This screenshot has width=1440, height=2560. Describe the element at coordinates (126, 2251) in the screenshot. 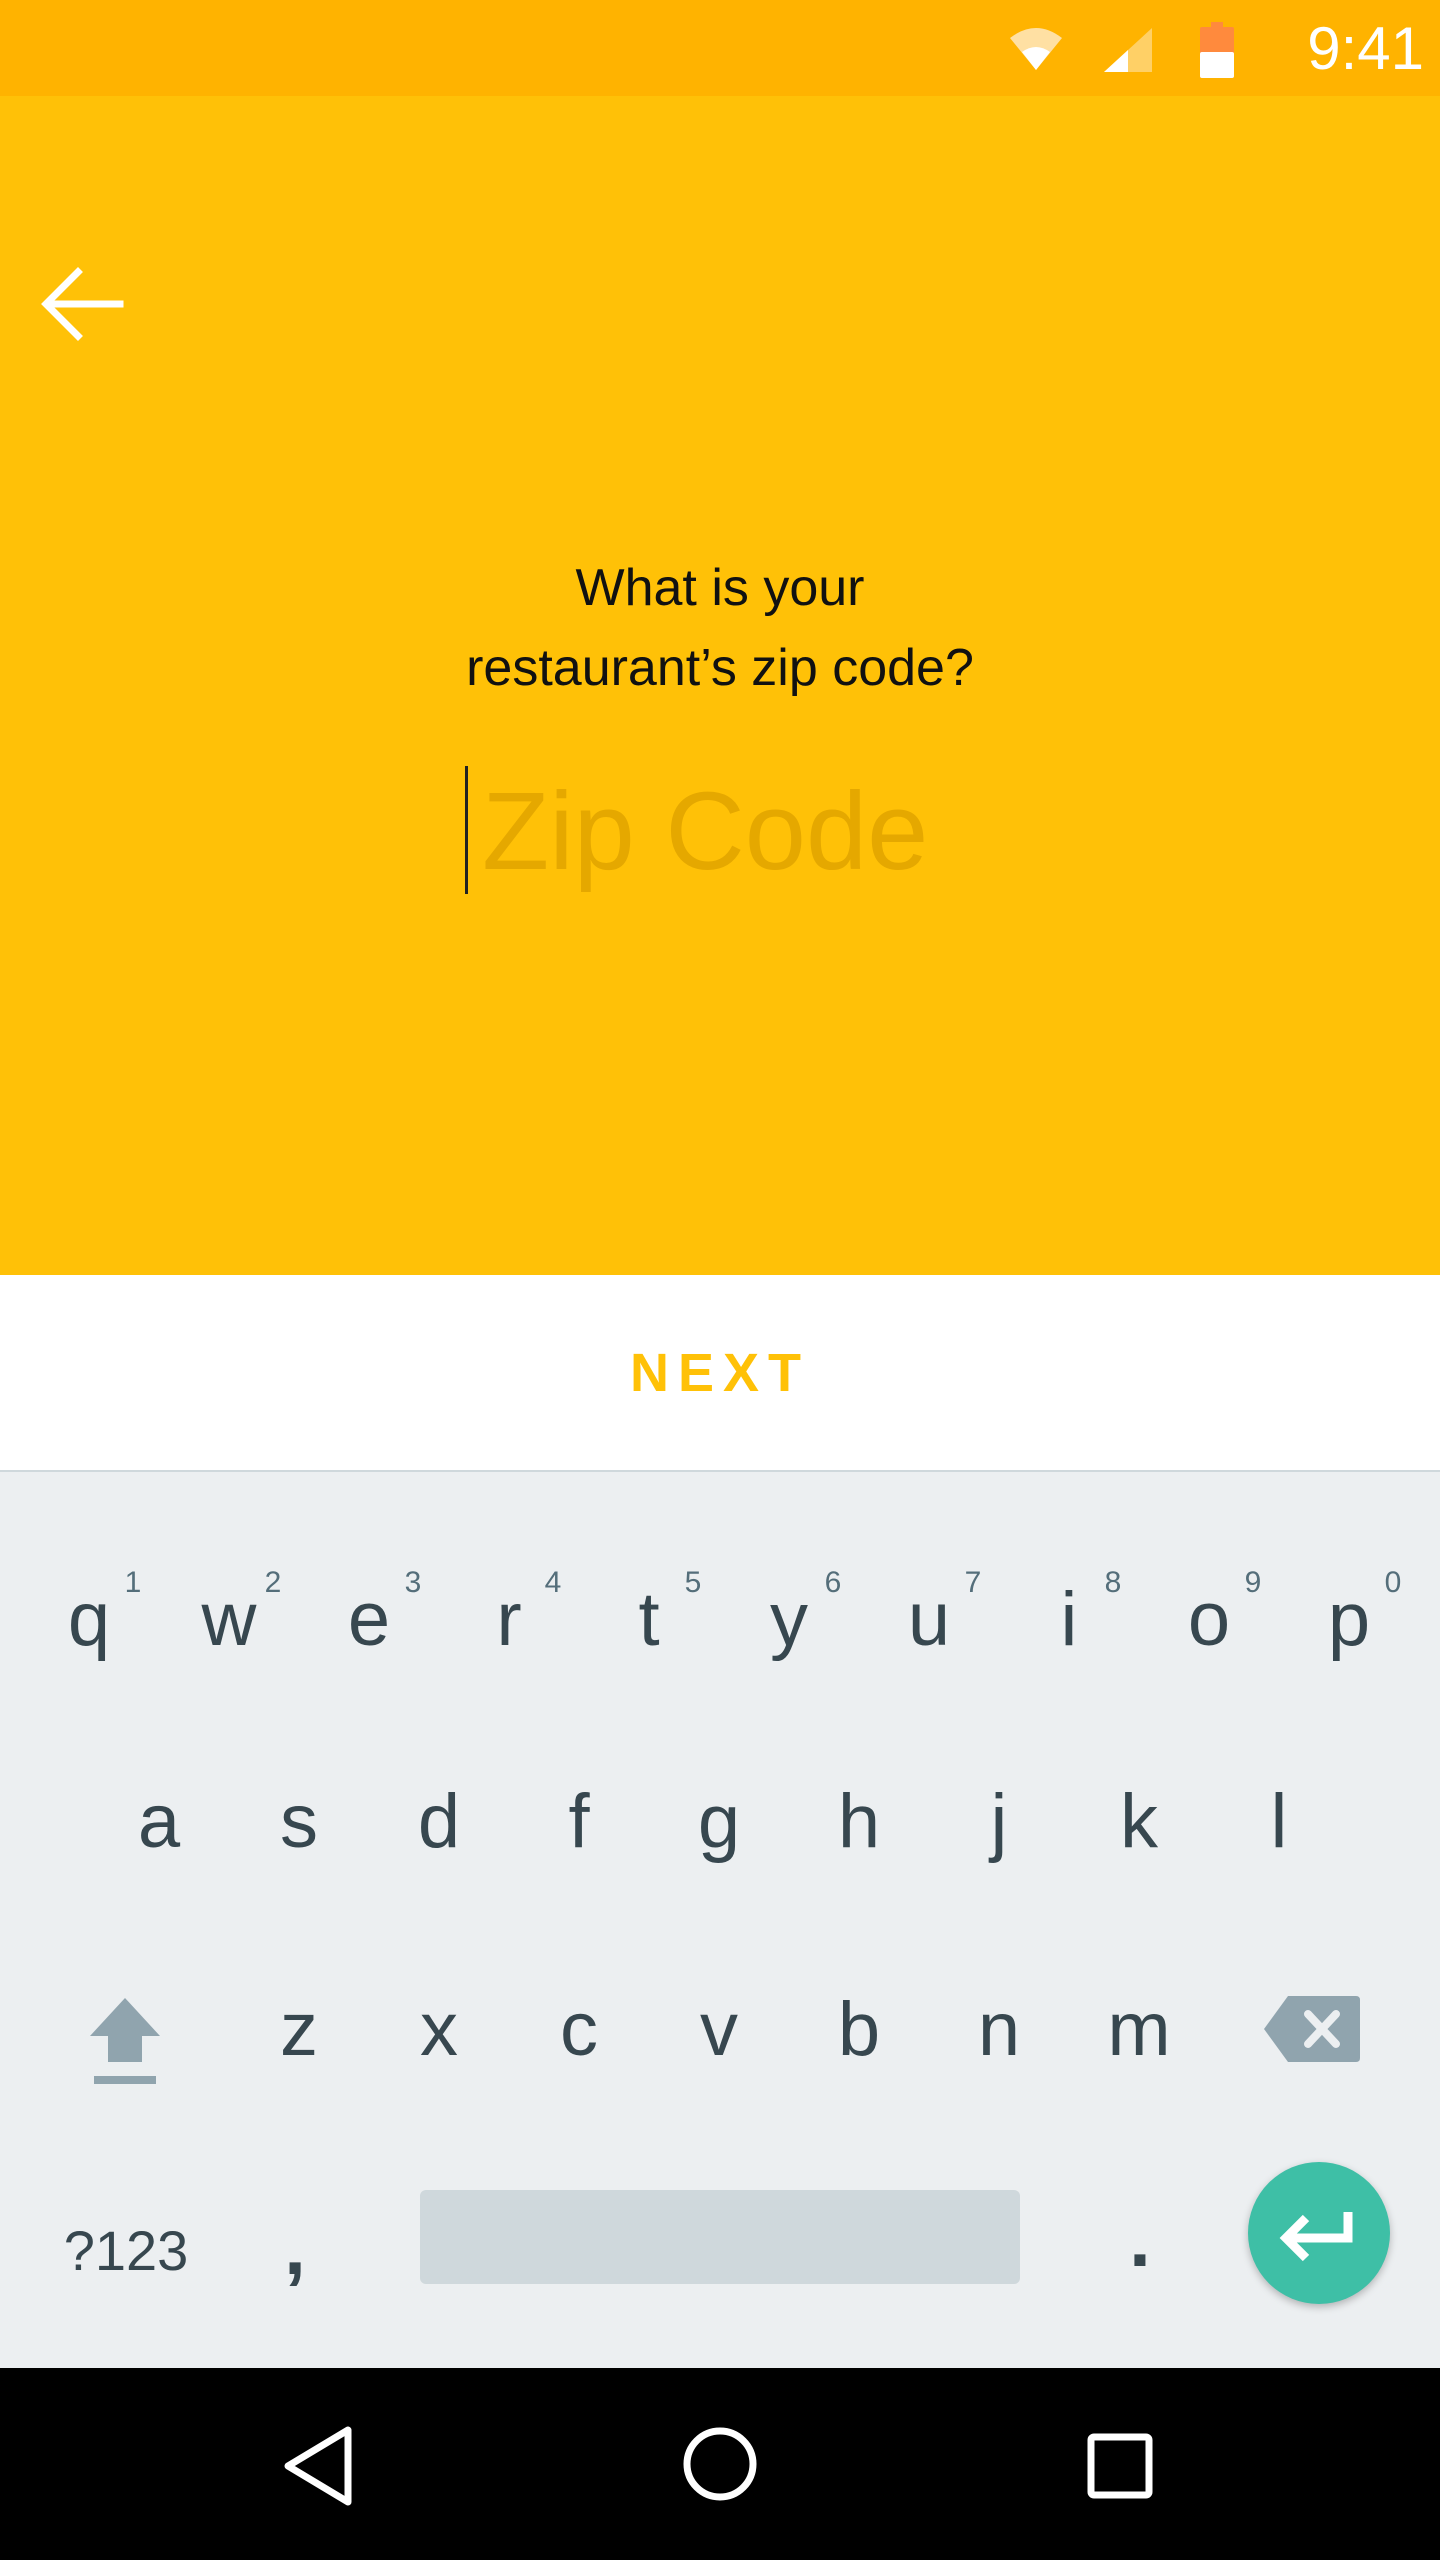

I see `symbols-key: ?123` at that location.